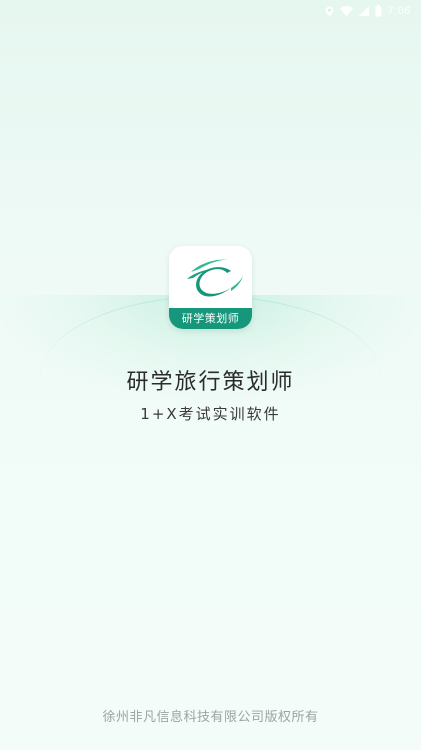 This screenshot has width=421, height=750. I want to click on app-logo: 研学策划师, so click(210, 287).